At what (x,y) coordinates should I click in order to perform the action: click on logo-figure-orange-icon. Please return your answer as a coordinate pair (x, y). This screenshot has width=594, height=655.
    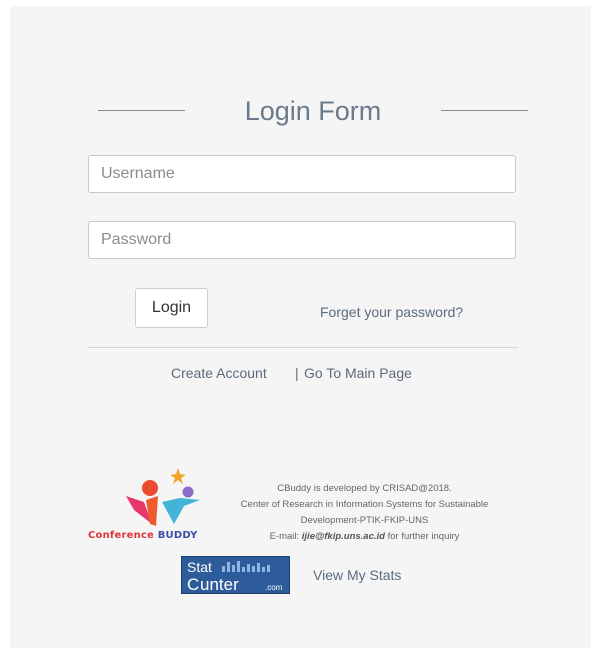
    Looking at the image, I should click on (152, 511).